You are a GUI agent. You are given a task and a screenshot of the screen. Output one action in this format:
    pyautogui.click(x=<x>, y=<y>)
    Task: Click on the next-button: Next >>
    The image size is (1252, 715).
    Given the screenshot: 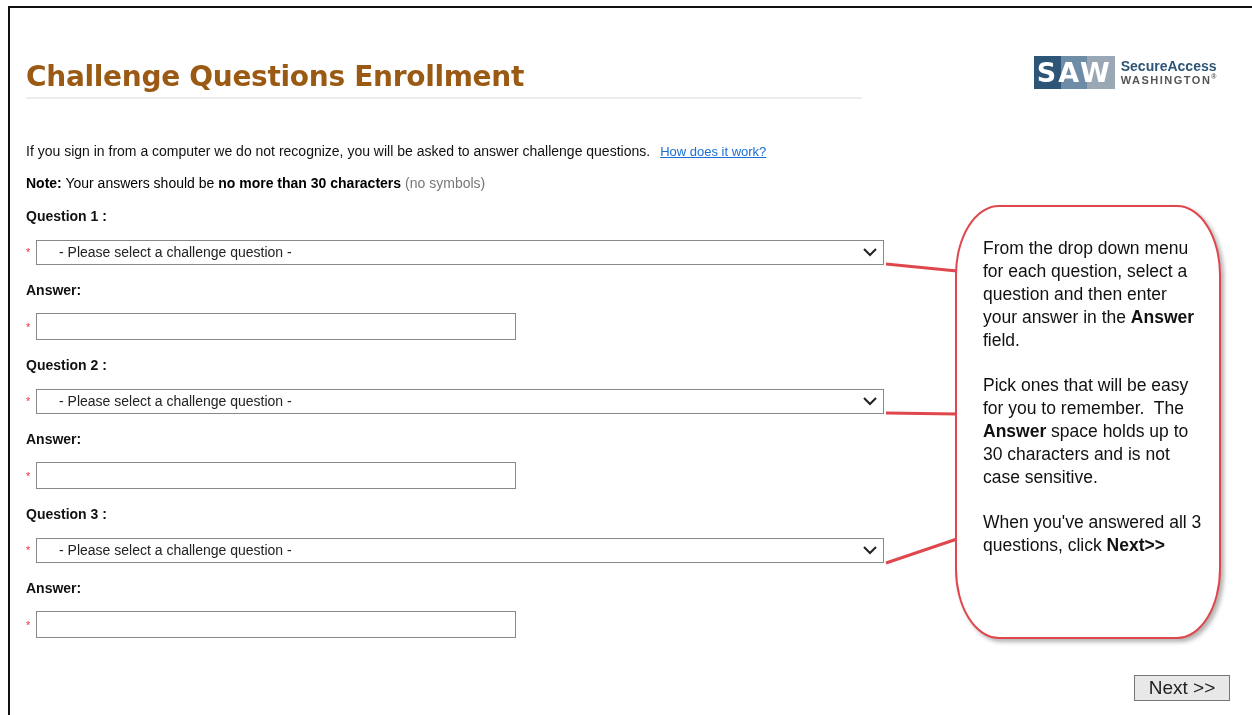 What is the action you would take?
    pyautogui.click(x=1182, y=688)
    